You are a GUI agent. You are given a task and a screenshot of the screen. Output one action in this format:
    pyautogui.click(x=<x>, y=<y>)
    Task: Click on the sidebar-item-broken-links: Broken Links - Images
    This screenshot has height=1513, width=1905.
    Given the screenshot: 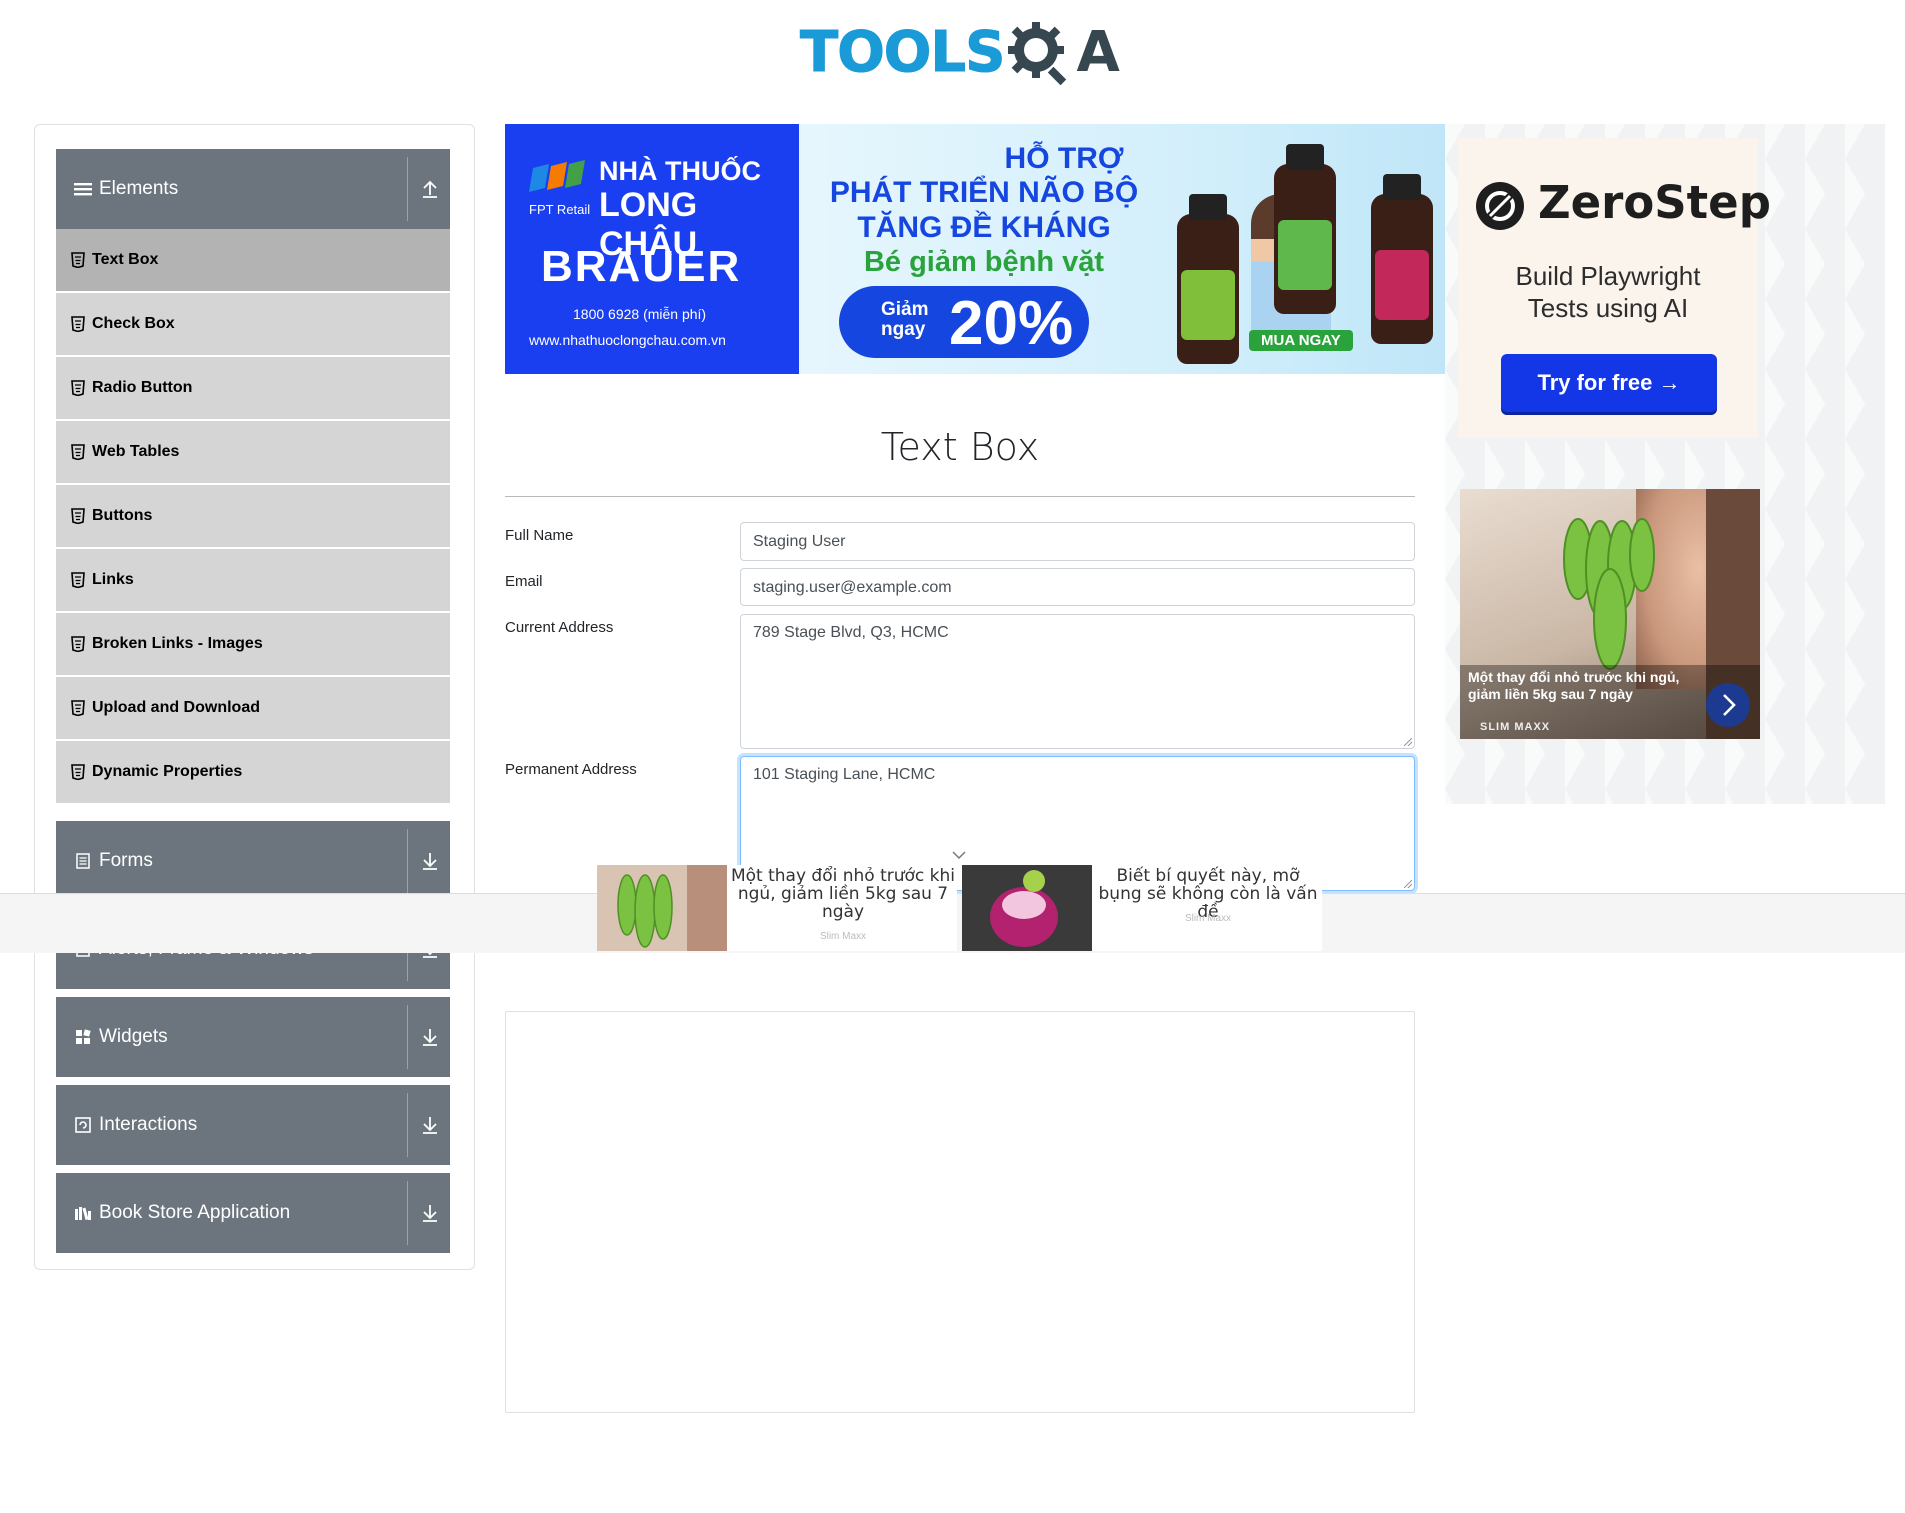 What is the action you would take?
    pyautogui.click(x=253, y=644)
    